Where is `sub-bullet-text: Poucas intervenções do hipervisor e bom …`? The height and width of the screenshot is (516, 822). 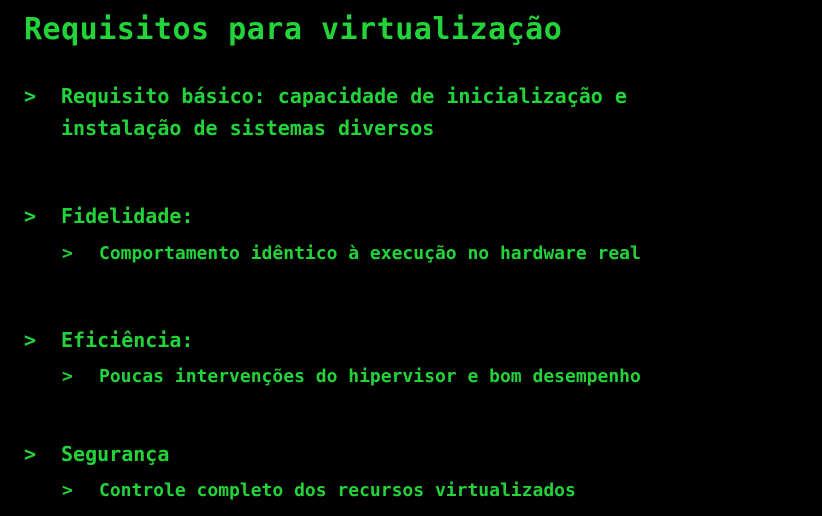 sub-bullet-text: Poucas intervenções do hipervisor e bom … is located at coordinates (370, 376).